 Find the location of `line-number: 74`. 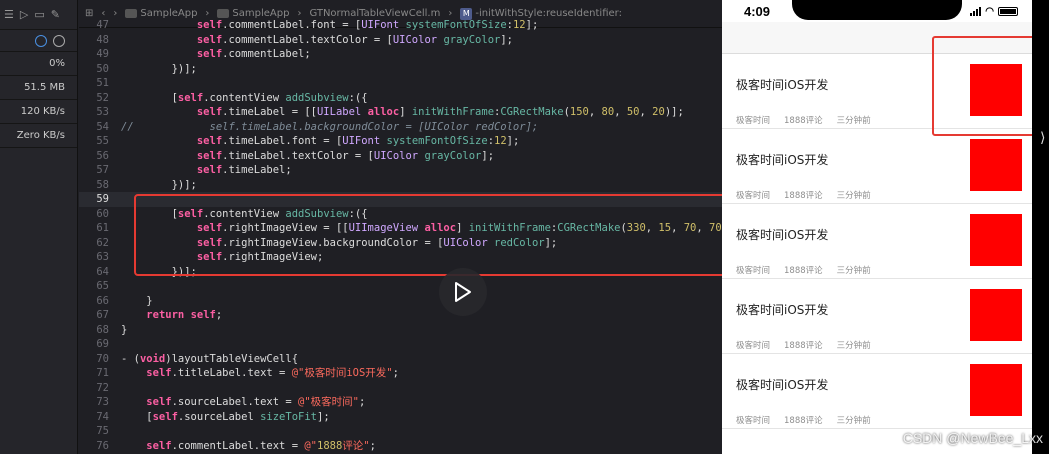

line-number: 74 is located at coordinates (102, 416).